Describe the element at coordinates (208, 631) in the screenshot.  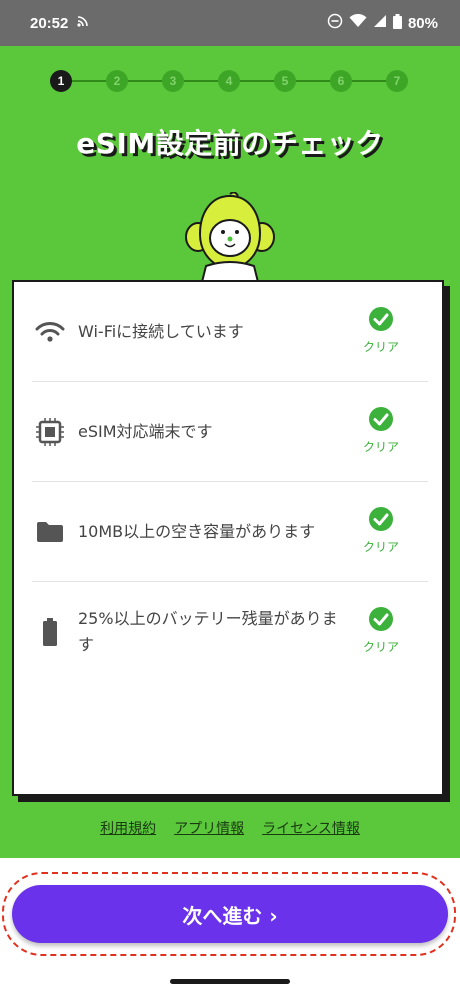
I see `check-item-text: 25%以上のバッテリー残量があります` at that location.